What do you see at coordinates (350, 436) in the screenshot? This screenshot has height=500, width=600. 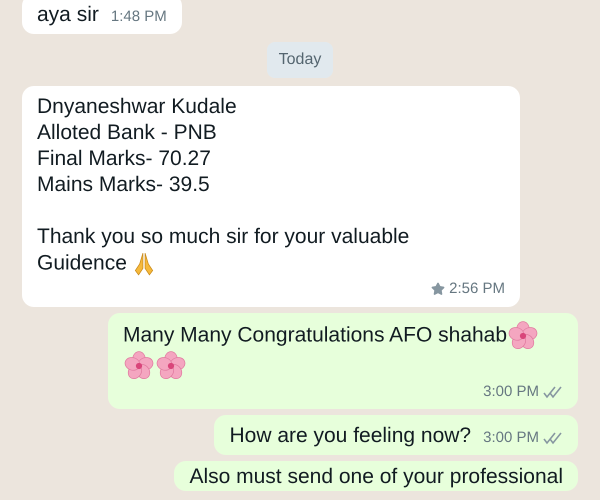 I see `message-text: How are you feeling now?` at bounding box center [350, 436].